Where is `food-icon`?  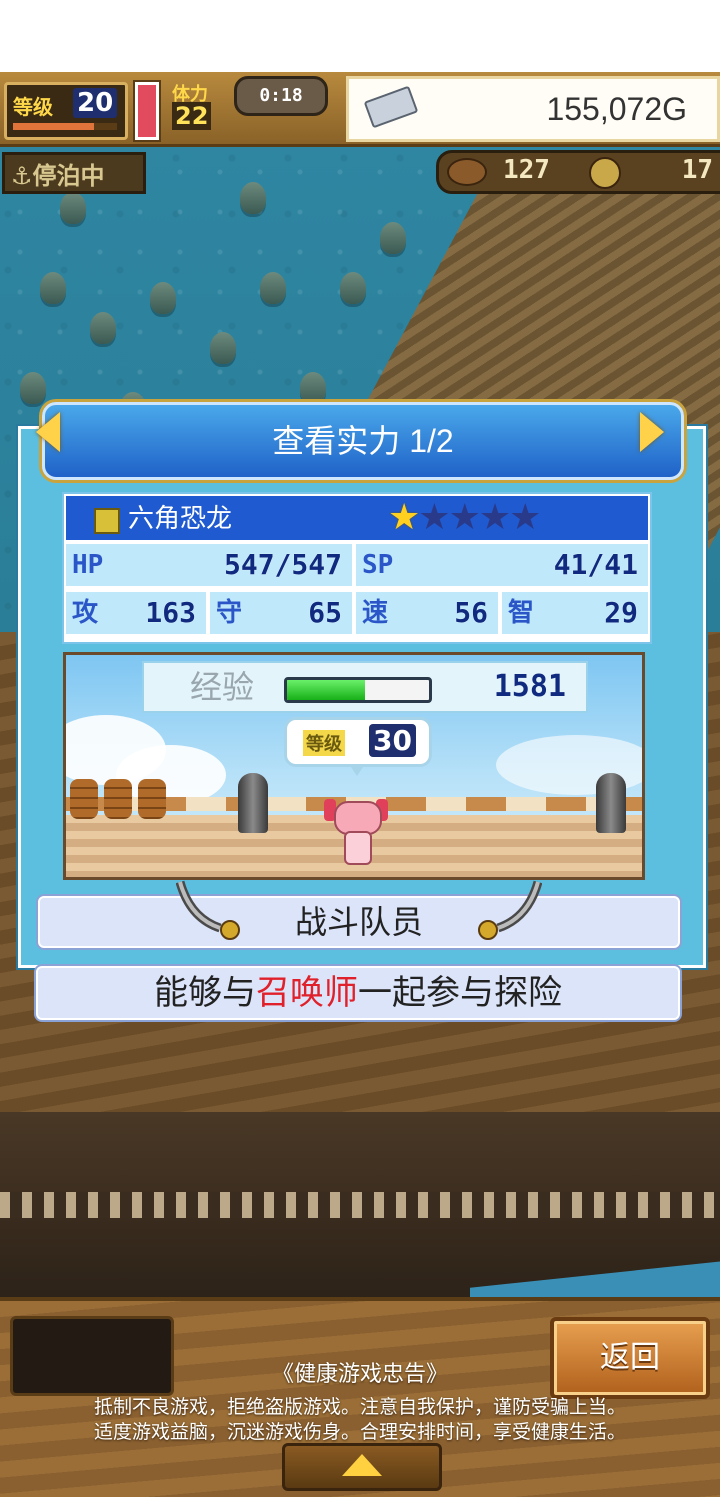
food-icon is located at coordinates (467, 172).